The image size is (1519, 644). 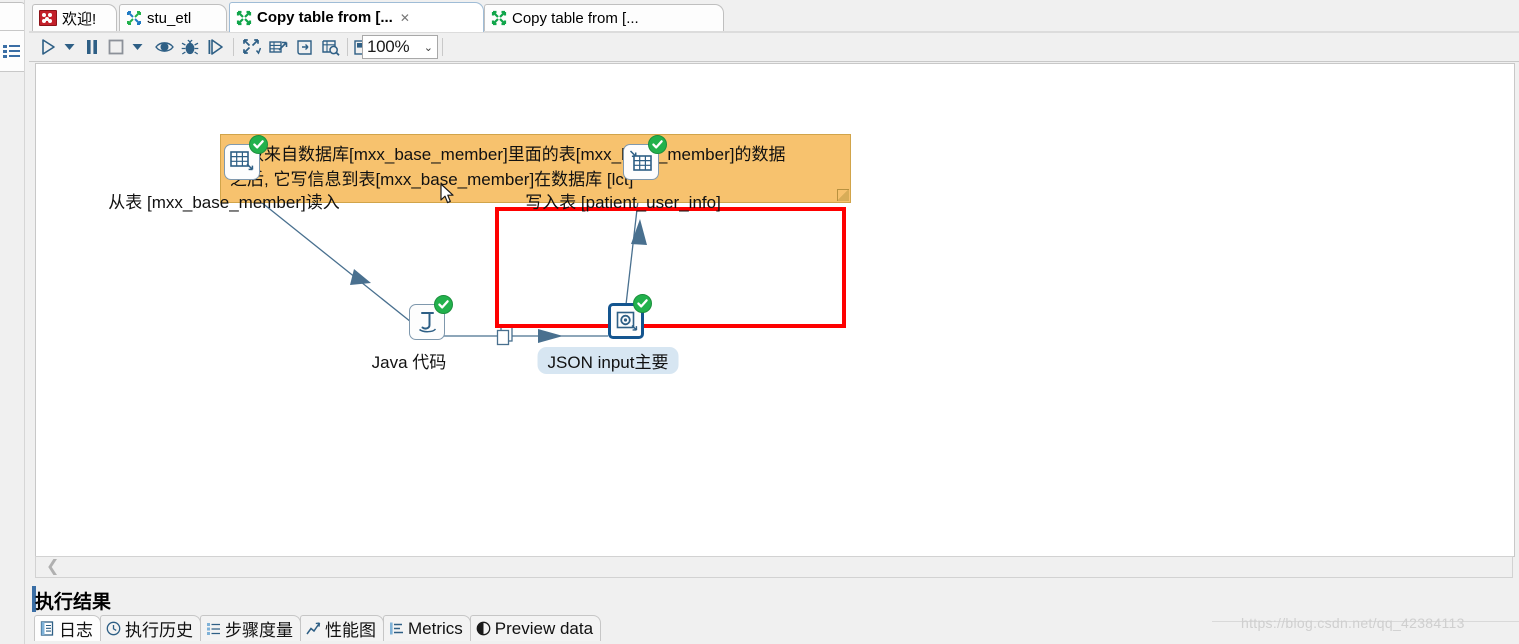 What do you see at coordinates (608, 360) in the screenshot?
I see `step-label: JSON input主要` at bounding box center [608, 360].